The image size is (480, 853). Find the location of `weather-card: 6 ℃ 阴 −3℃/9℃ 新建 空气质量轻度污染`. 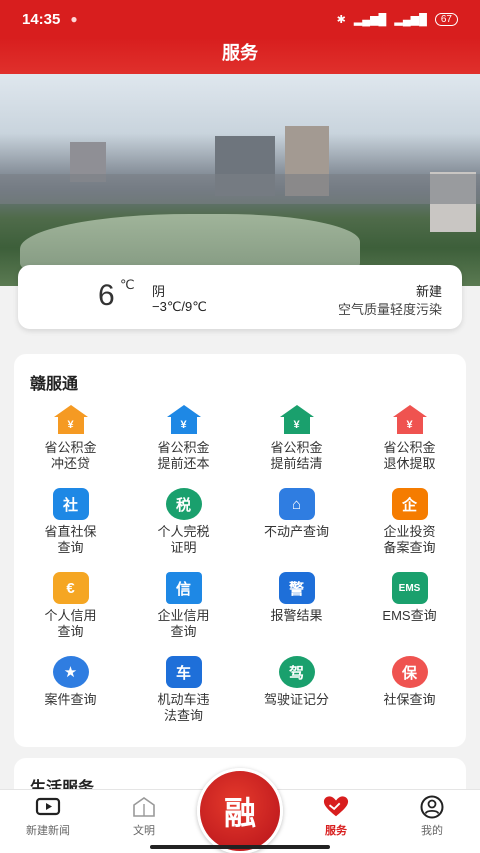

weather-card: 6 ℃ 阴 −3℃/9℃ 新建 空气质量轻度污染 is located at coordinates (240, 297).